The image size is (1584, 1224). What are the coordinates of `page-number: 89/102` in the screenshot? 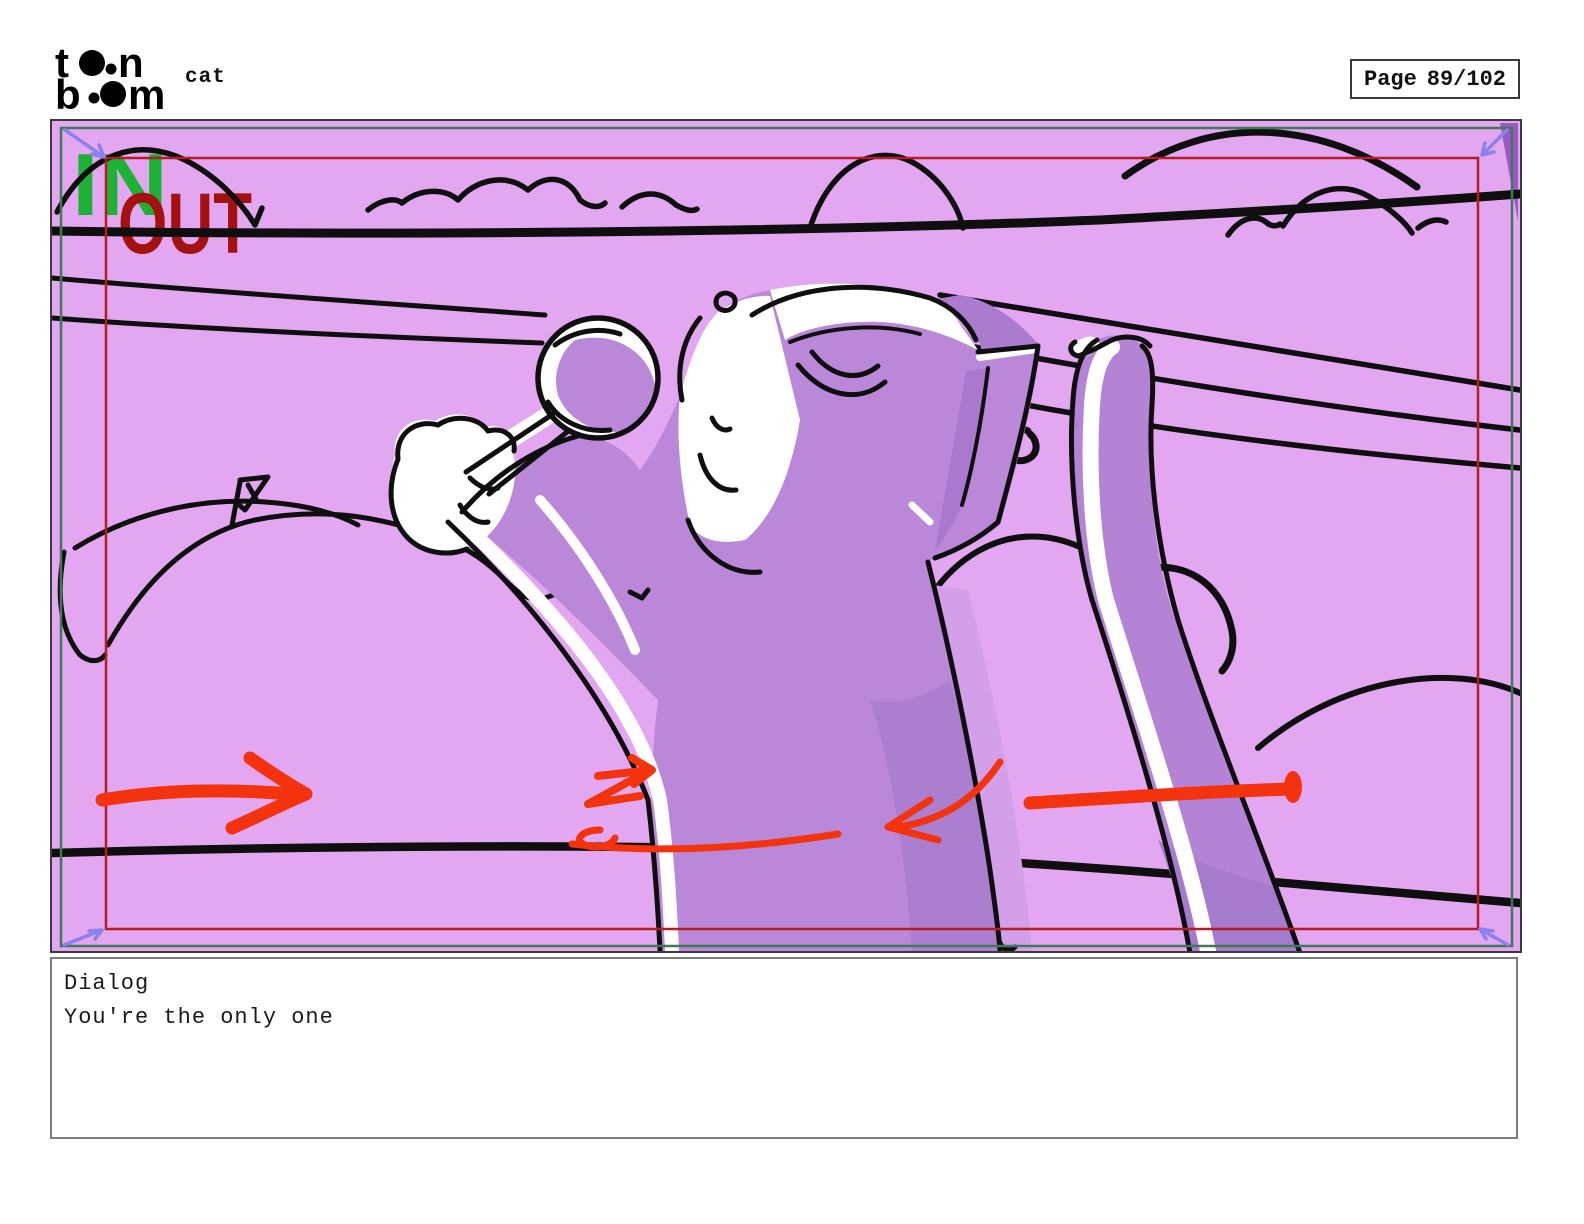 It's located at (1466, 79).